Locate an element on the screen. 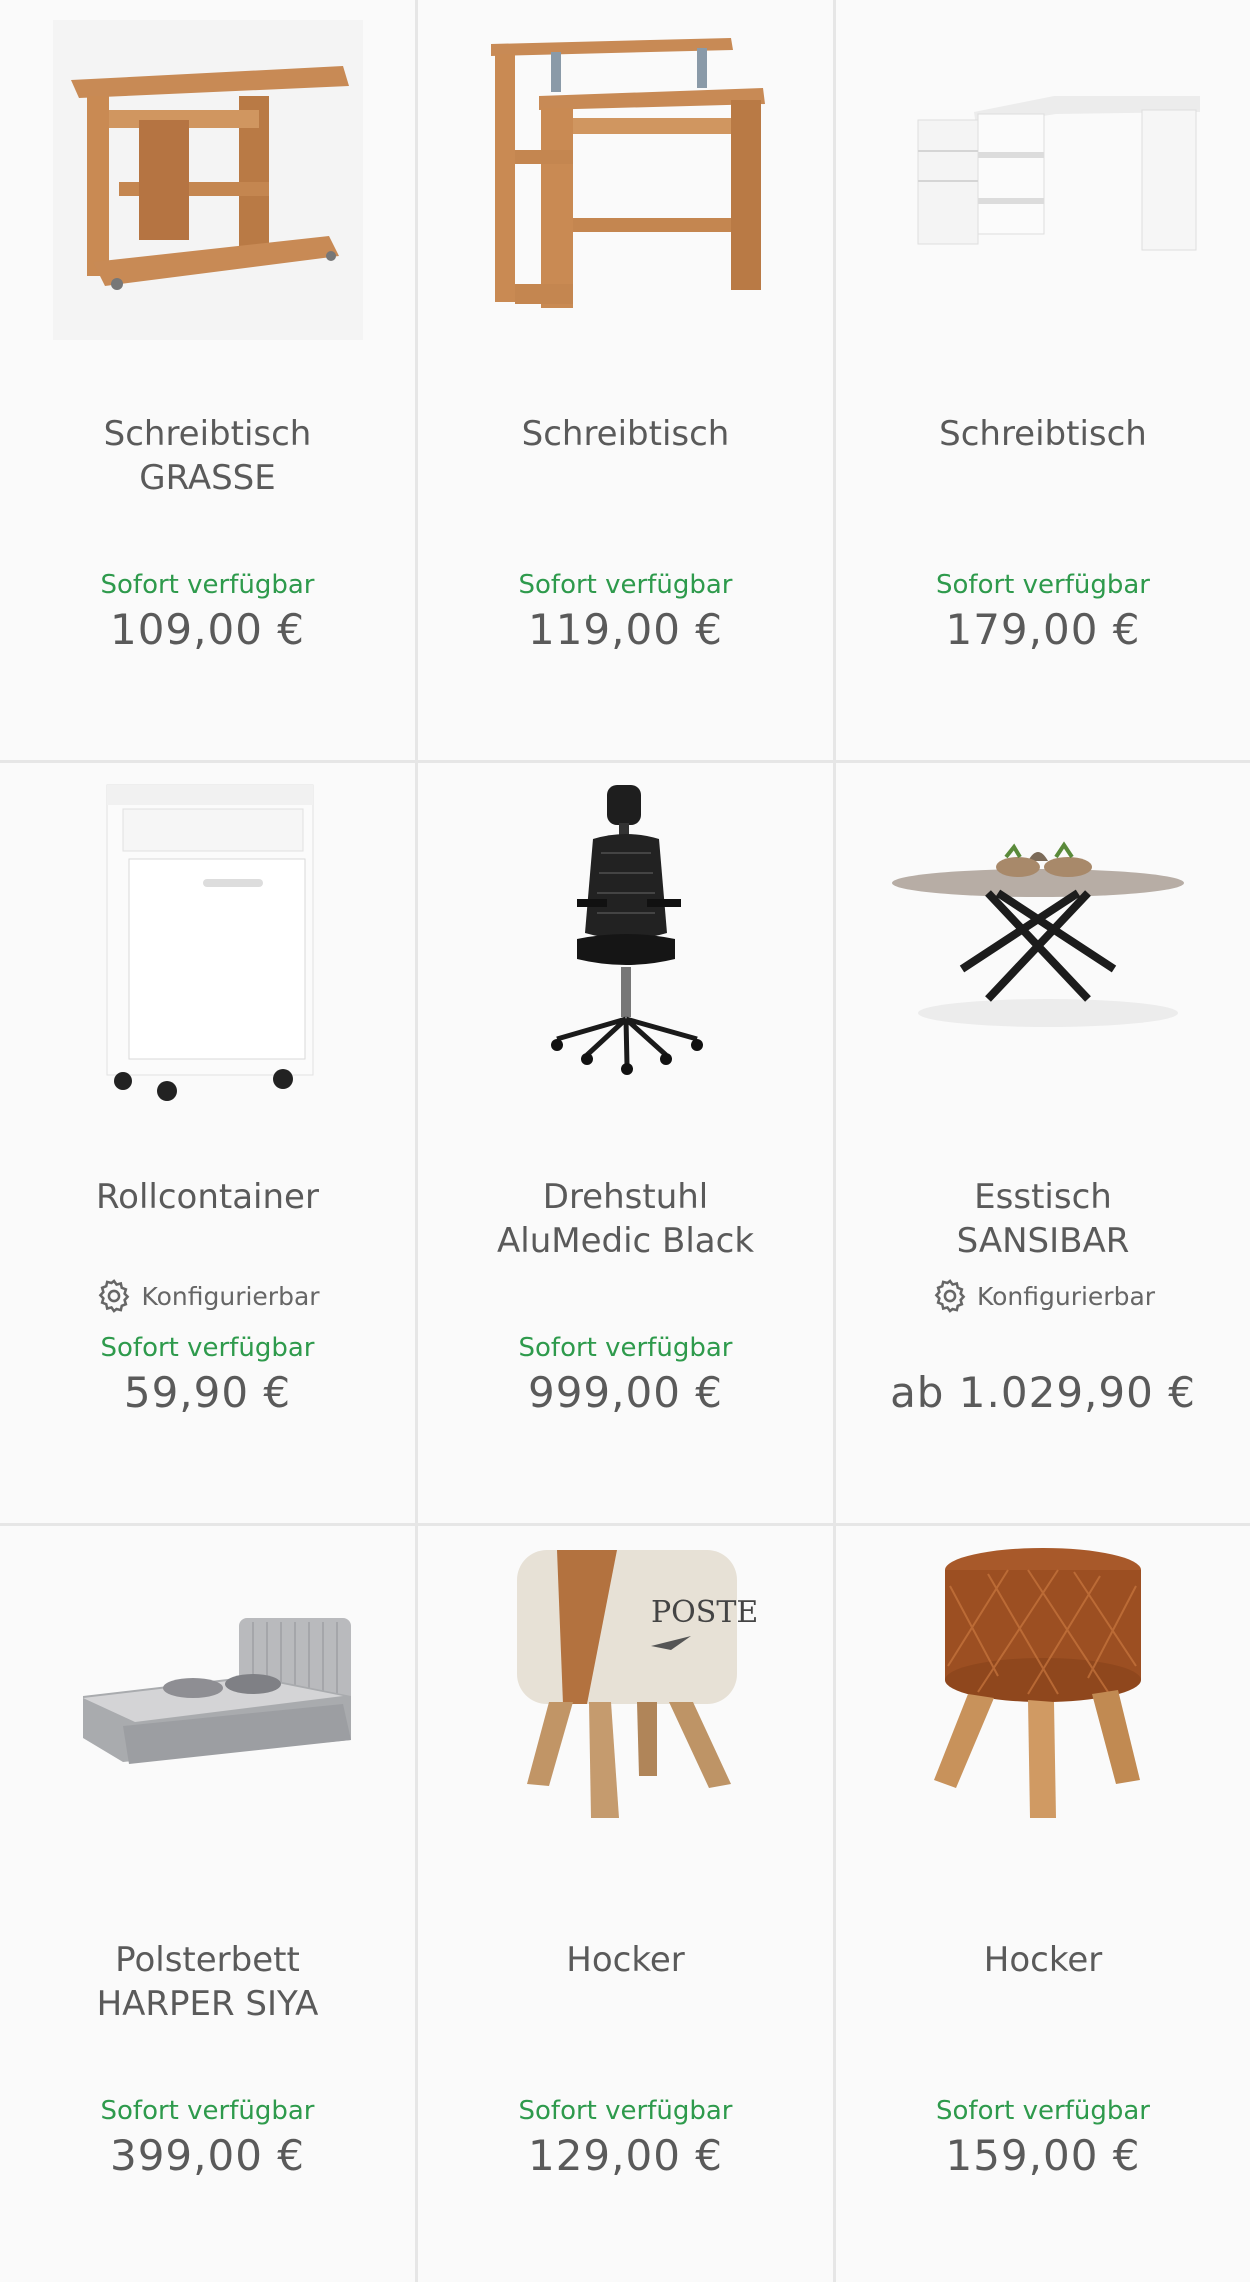 The width and height of the screenshot is (1250, 2282). product-price: 129,00 € is located at coordinates (625, 2155).